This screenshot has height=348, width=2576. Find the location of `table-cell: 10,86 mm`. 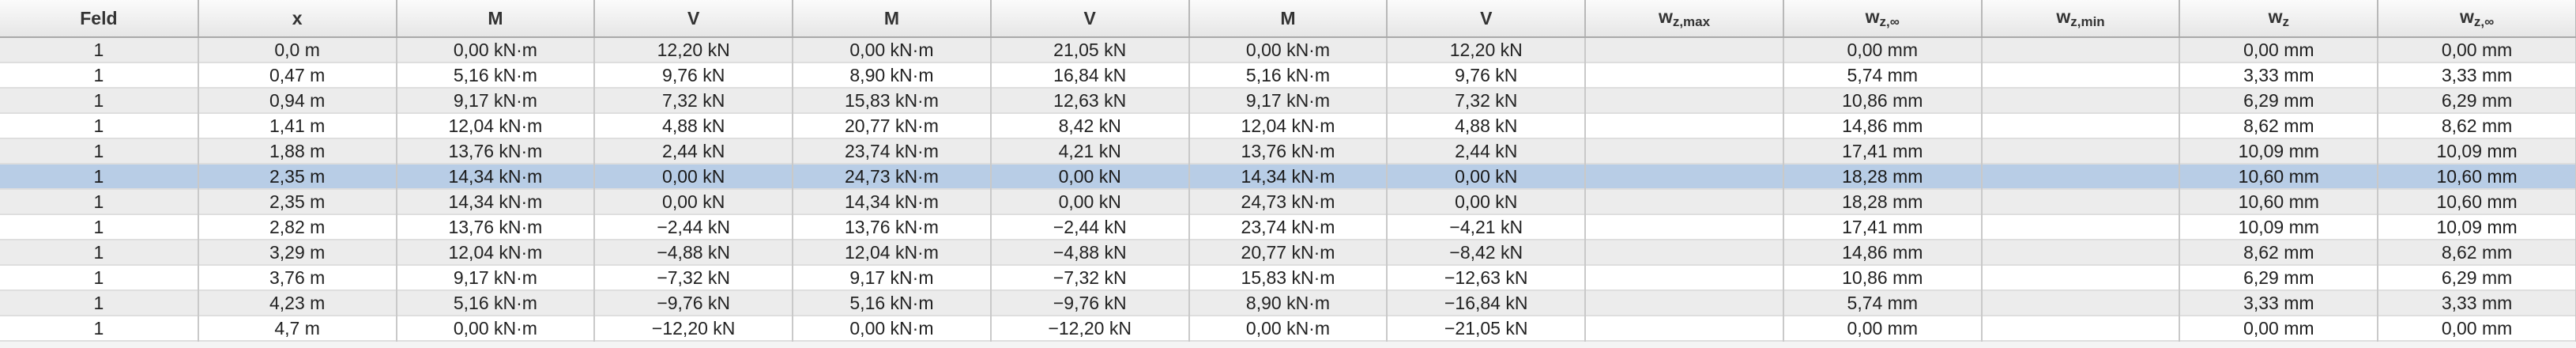

table-cell: 10,86 mm is located at coordinates (1883, 277).